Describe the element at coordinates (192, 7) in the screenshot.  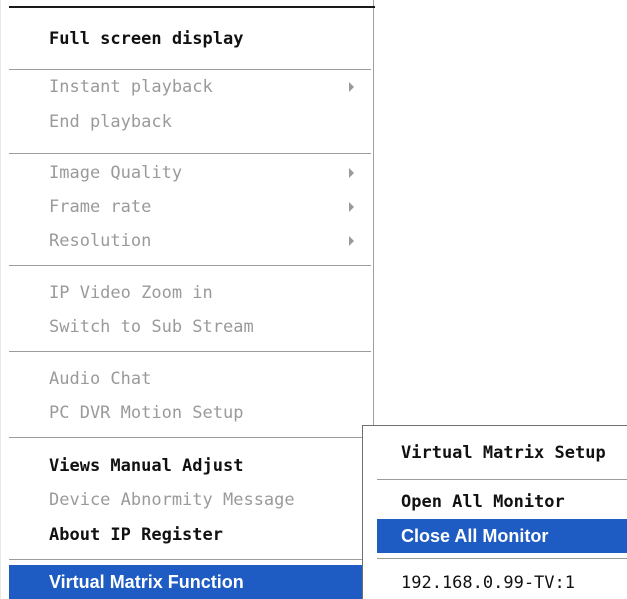
I see `menu-top-edge` at that location.